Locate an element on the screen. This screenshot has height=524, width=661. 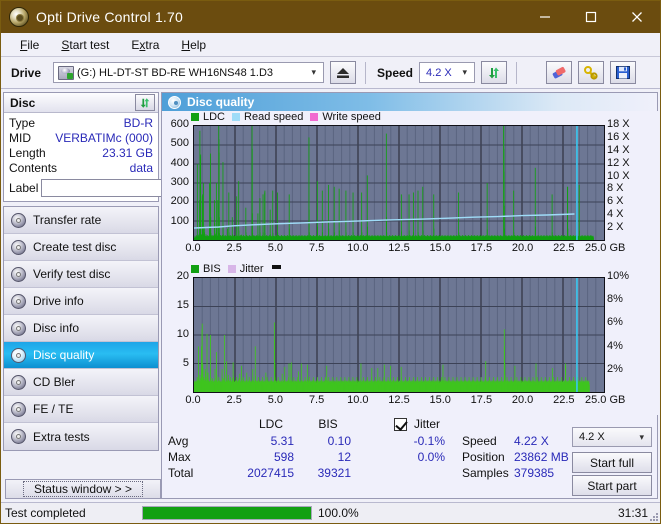
close-button is located at coordinates (637, 17).